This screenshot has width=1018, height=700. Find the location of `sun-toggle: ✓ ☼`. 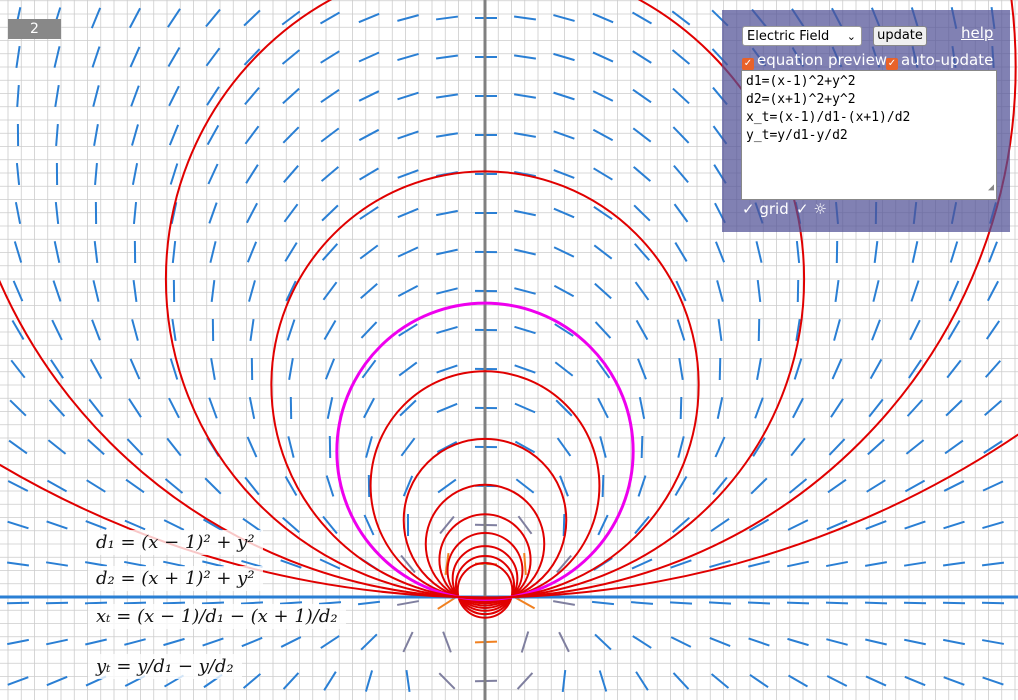

sun-toggle: ✓ ☼ is located at coordinates (811, 209).